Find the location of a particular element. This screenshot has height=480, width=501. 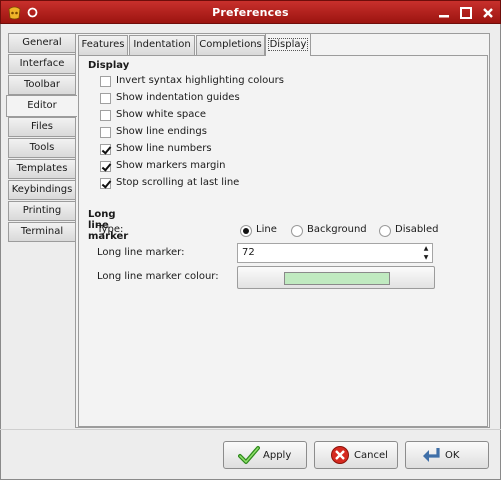

show-line-endings-label: Show line endings is located at coordinates (161, 131).